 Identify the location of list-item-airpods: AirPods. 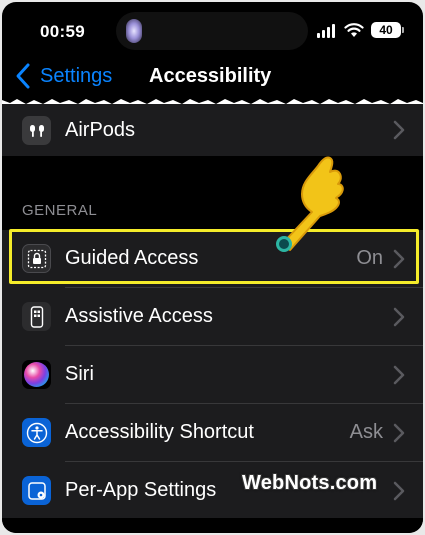
(212, 130).